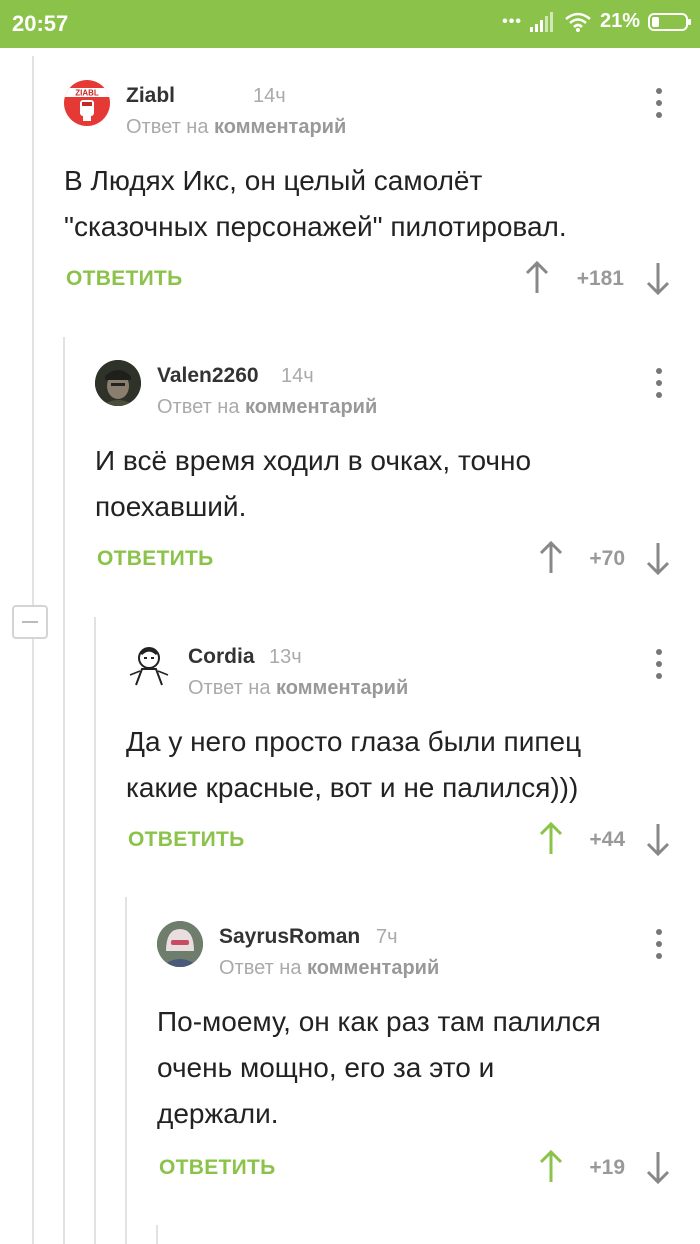  I want to click on signal-icon, so click(541, 21).